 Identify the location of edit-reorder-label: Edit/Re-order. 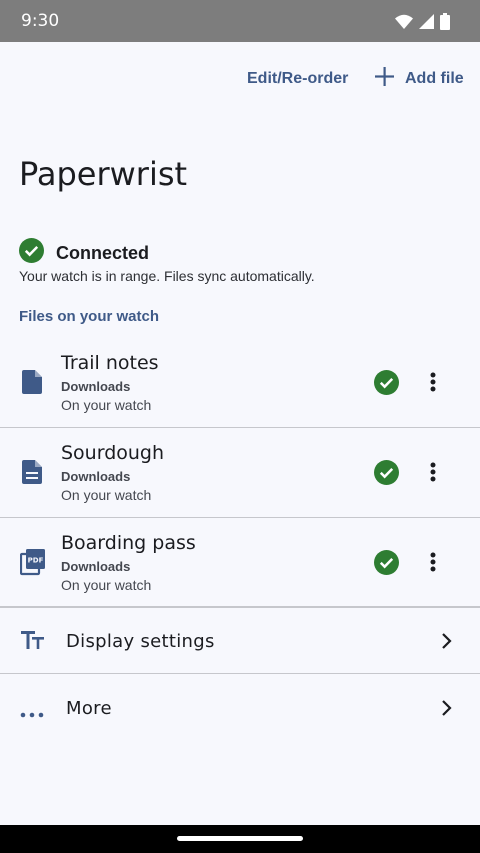
(298, 78).